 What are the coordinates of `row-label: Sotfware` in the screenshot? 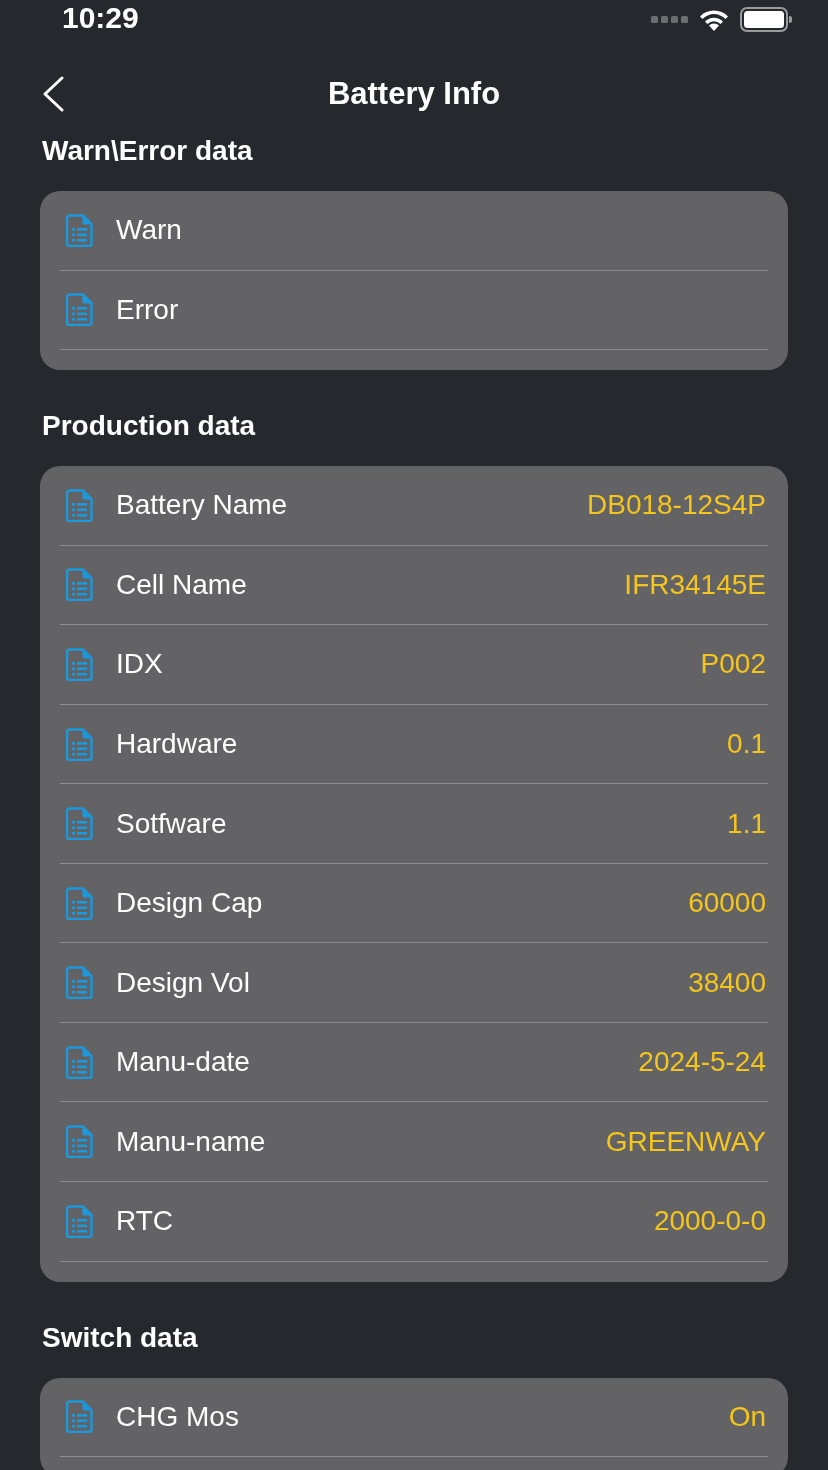 It's located at (171, 823).